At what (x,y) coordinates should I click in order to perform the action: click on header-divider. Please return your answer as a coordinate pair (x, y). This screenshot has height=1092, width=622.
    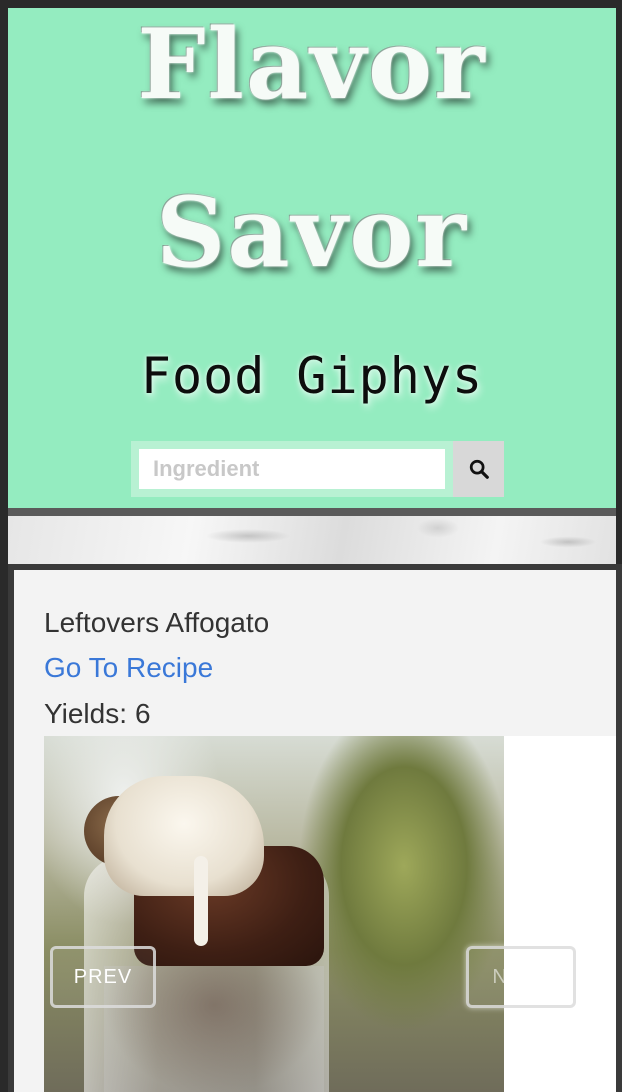
    Looking at the image, I should click on (312, 512).